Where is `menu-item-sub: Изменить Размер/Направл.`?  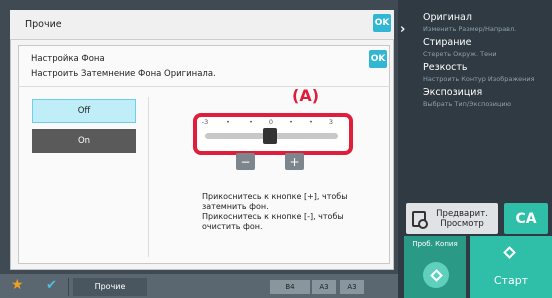
menu-item-sub: Изменить Размер/Направл. is located at coordinates (470, 29).